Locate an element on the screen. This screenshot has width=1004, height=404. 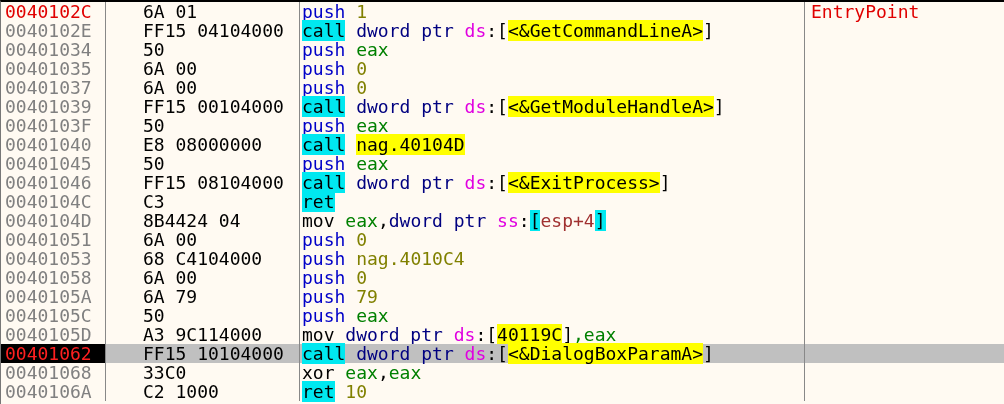
instruction-text: call dword ptr ds:[<&ExitProcess>] is located at coordinates (486, 182).